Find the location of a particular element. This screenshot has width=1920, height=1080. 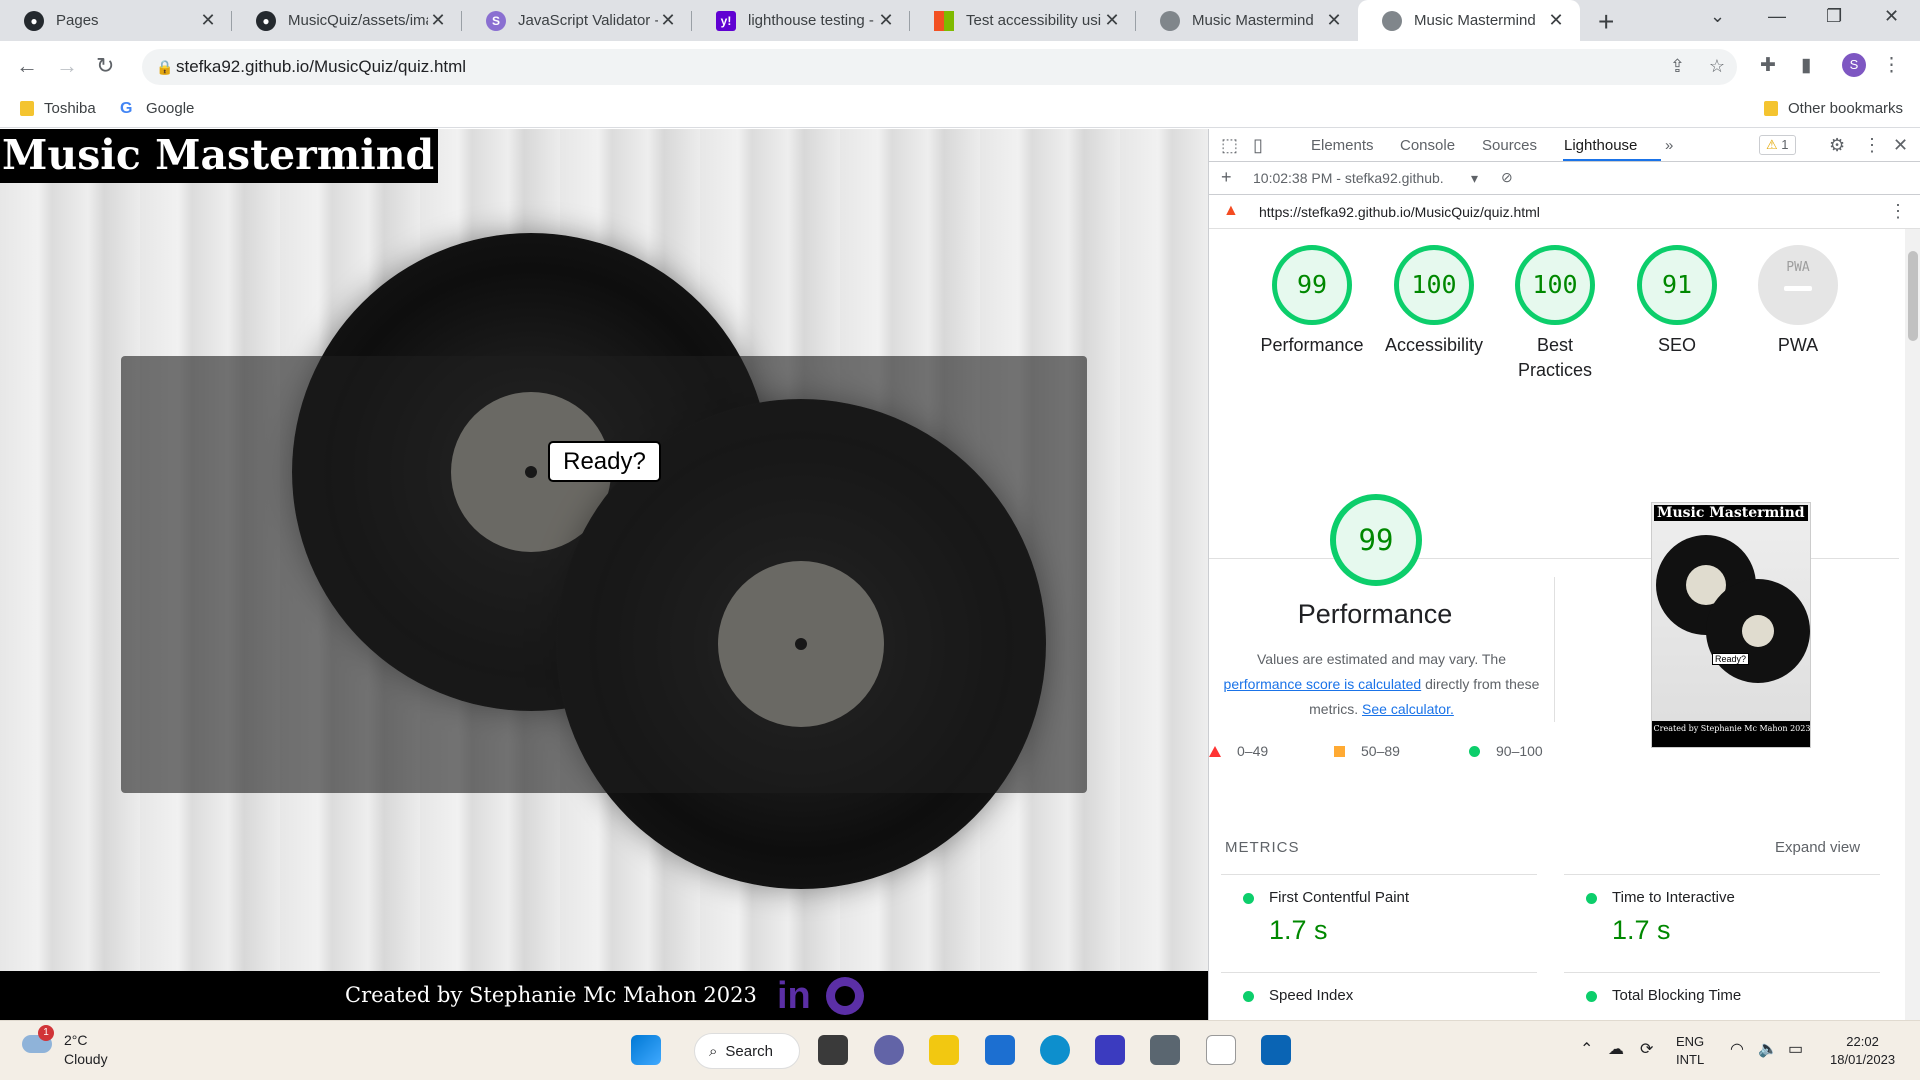

report-scrollbar is located at coordinates (1912, 624).